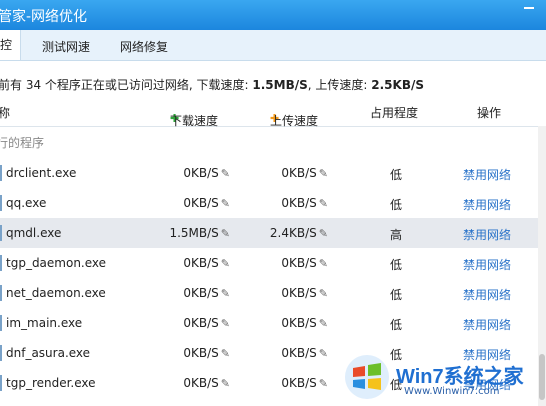 The width and height of the screenshot is (546, 406). Describe the element at coordinates (144, 46) in the screenshot. I see `tab-network-repair: 网络修复` at that location.